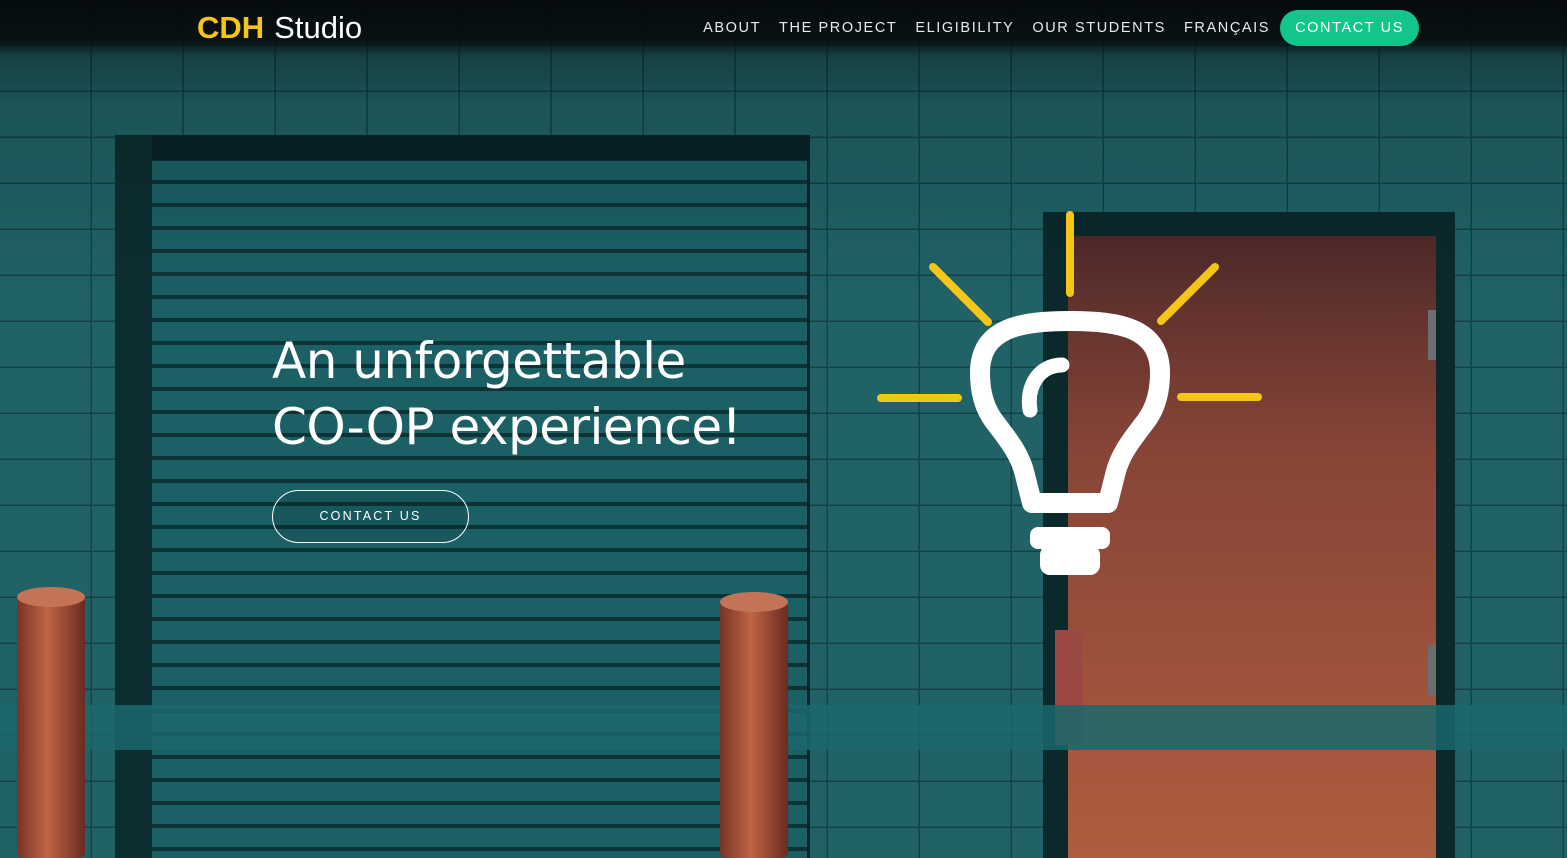  I want to click on nav-link-francais: FRANÇAIS, so click(1227, 28).